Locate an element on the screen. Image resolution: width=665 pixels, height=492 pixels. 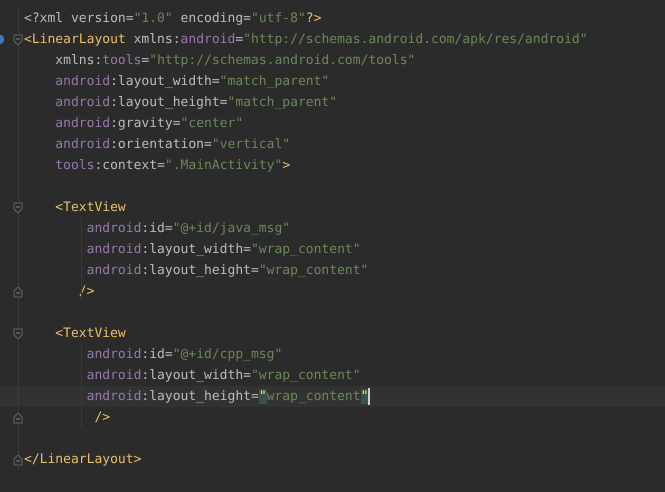
code-line: <?xml version="1.0" encoding="utf-8"?> is located at coordinates (173, 19).